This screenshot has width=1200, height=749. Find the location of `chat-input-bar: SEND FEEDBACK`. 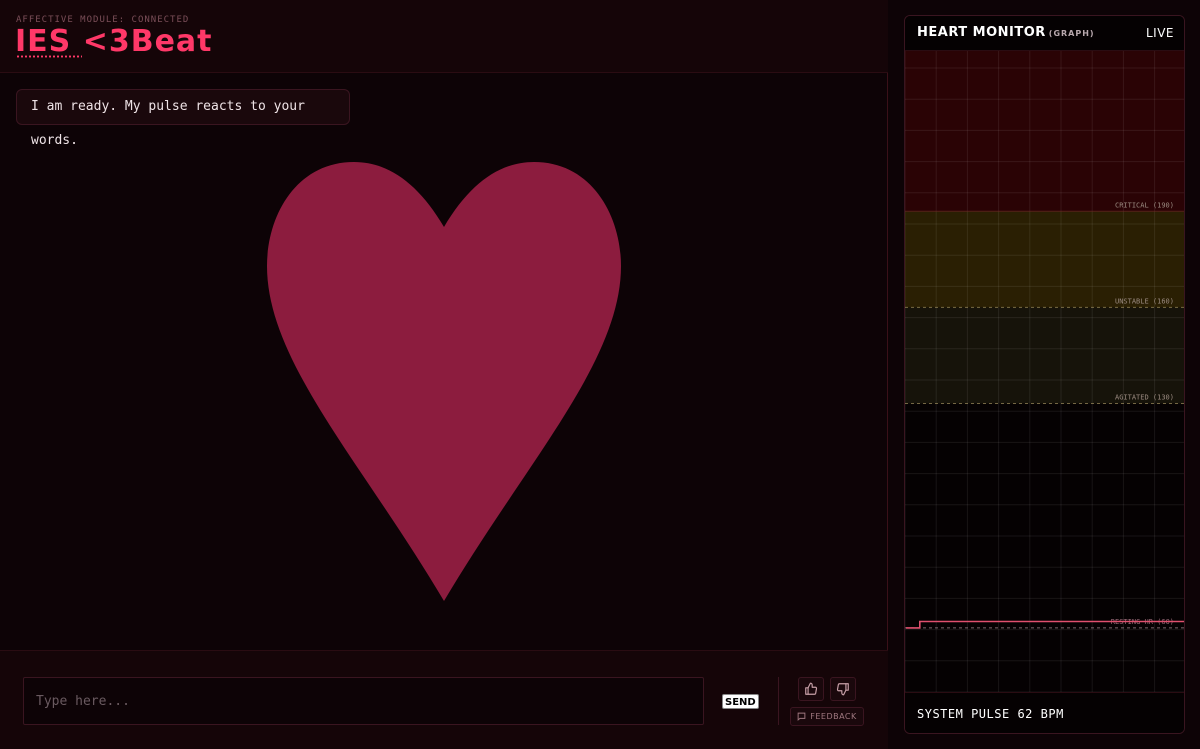

chat-input-bar: SEND FEEDBACK is located at coordinates (444, 699).